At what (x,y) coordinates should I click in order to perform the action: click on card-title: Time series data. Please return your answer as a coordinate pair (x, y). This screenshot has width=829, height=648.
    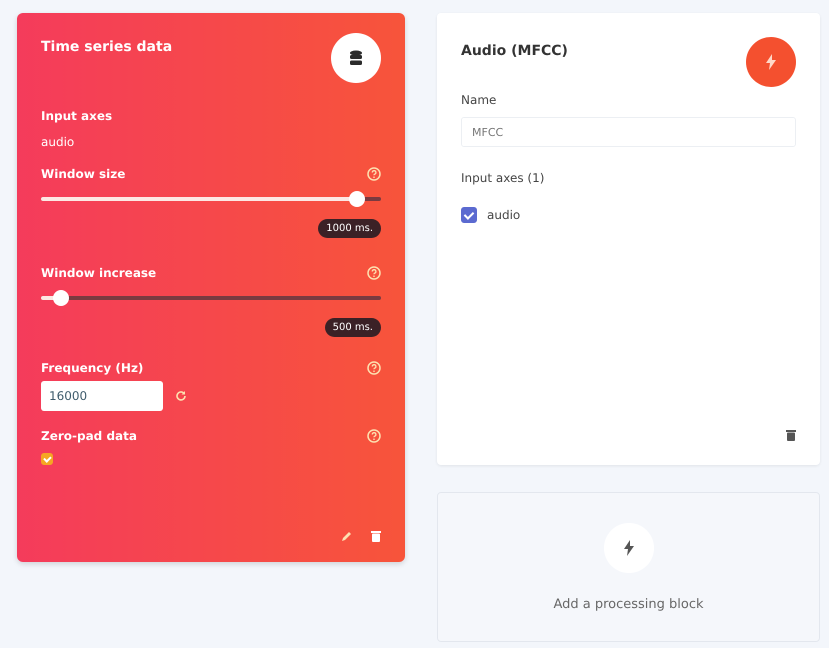
    Looking at the image, I should click on (106, 47).